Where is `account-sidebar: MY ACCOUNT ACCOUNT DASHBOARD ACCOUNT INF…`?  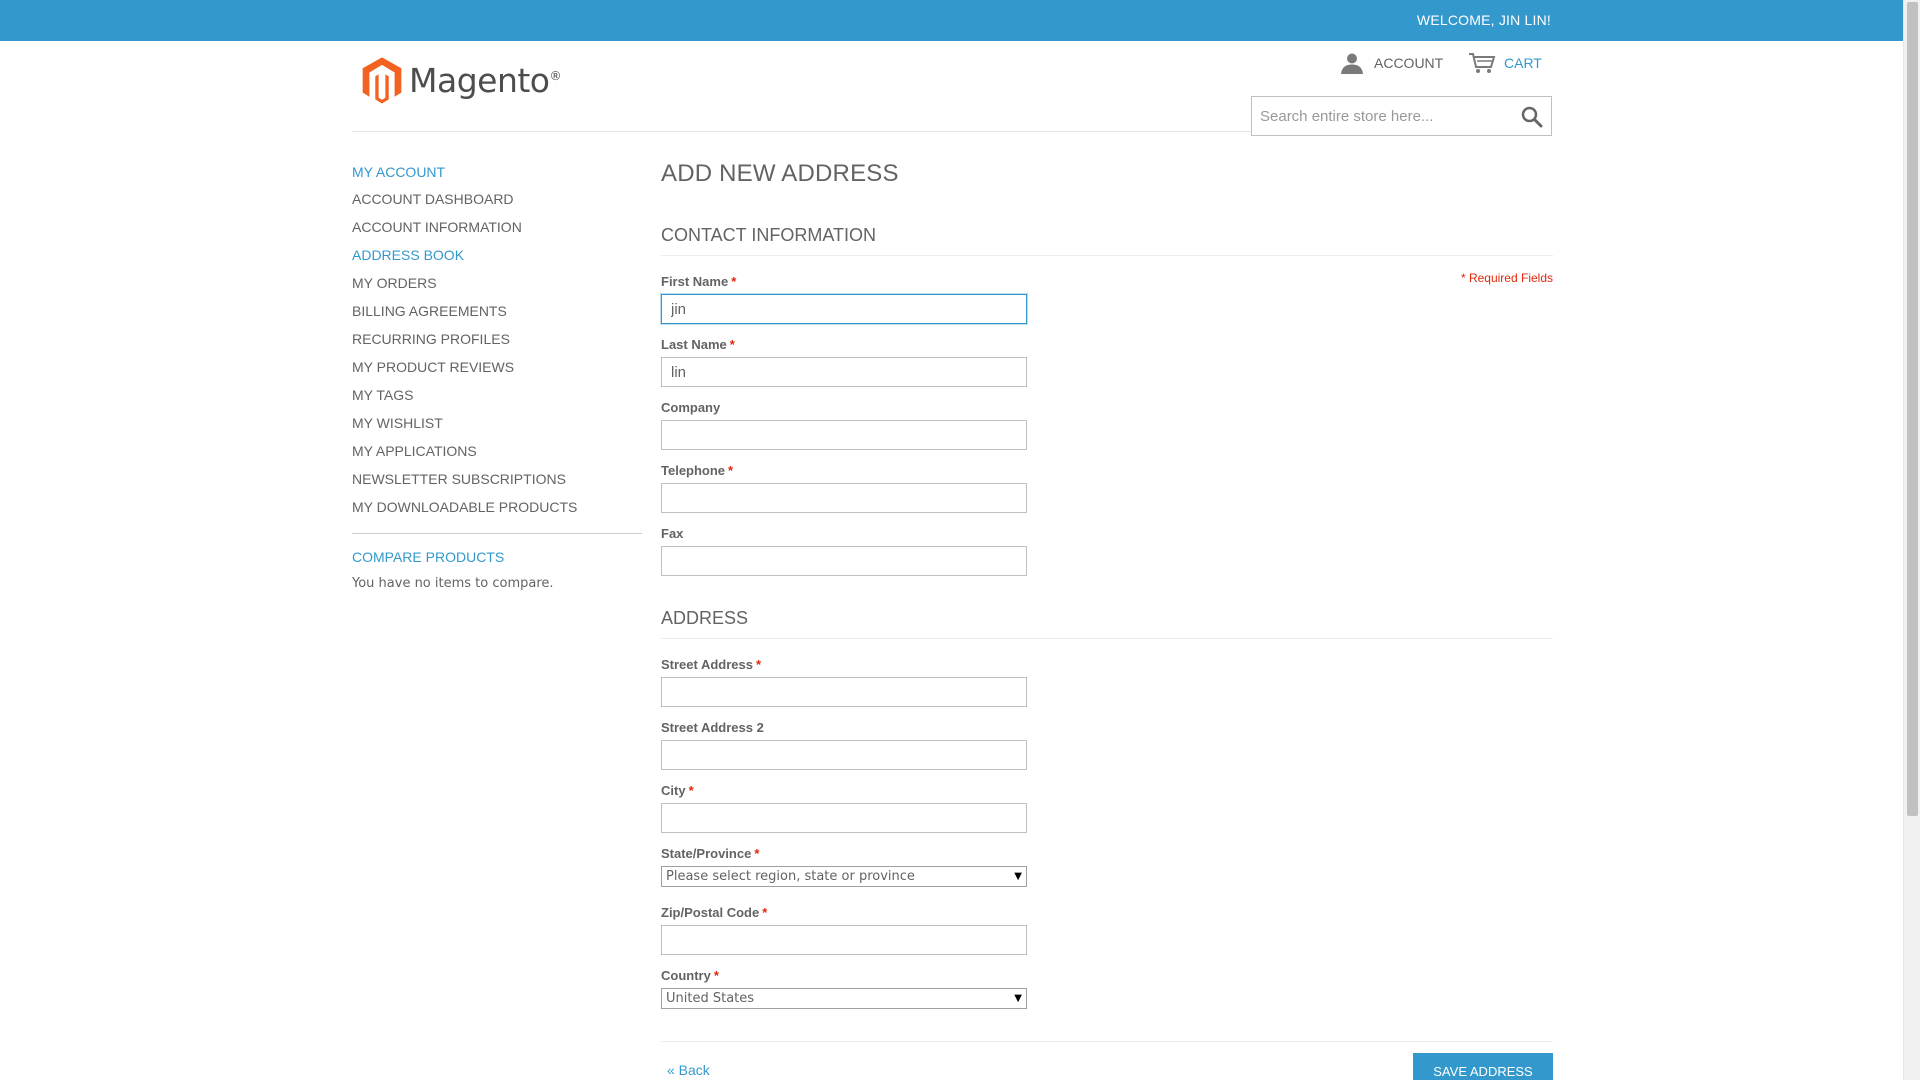 account-sidebar: MY ACCOUNT ACCOUNT DASHBOARD ACCOUNT INF… is located at coordinates (497, 377).